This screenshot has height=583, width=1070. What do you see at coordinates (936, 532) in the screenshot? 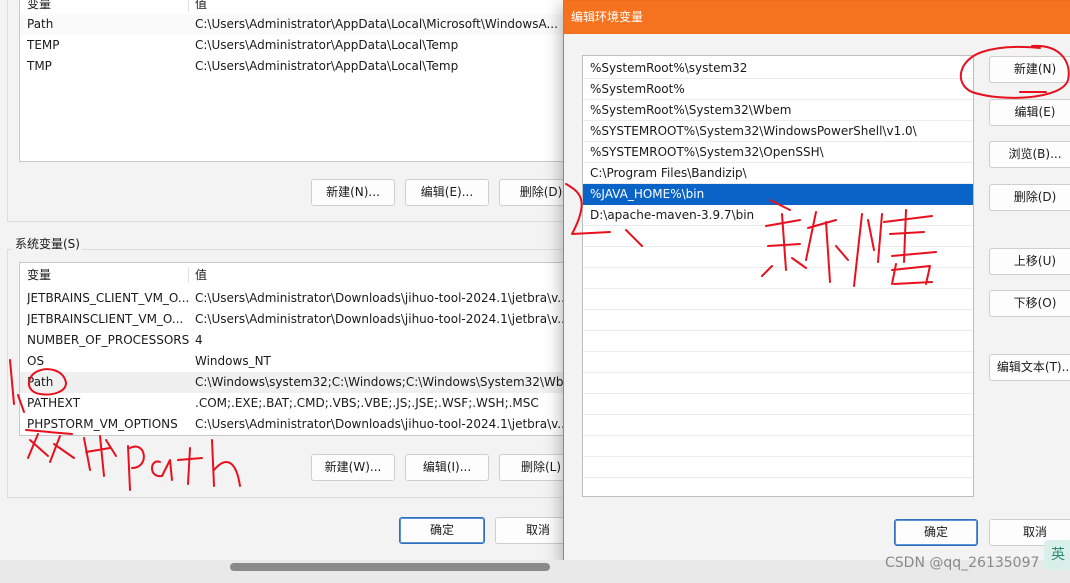
I see `edit-ok-button: 确定` at bounding box center [936, 532].